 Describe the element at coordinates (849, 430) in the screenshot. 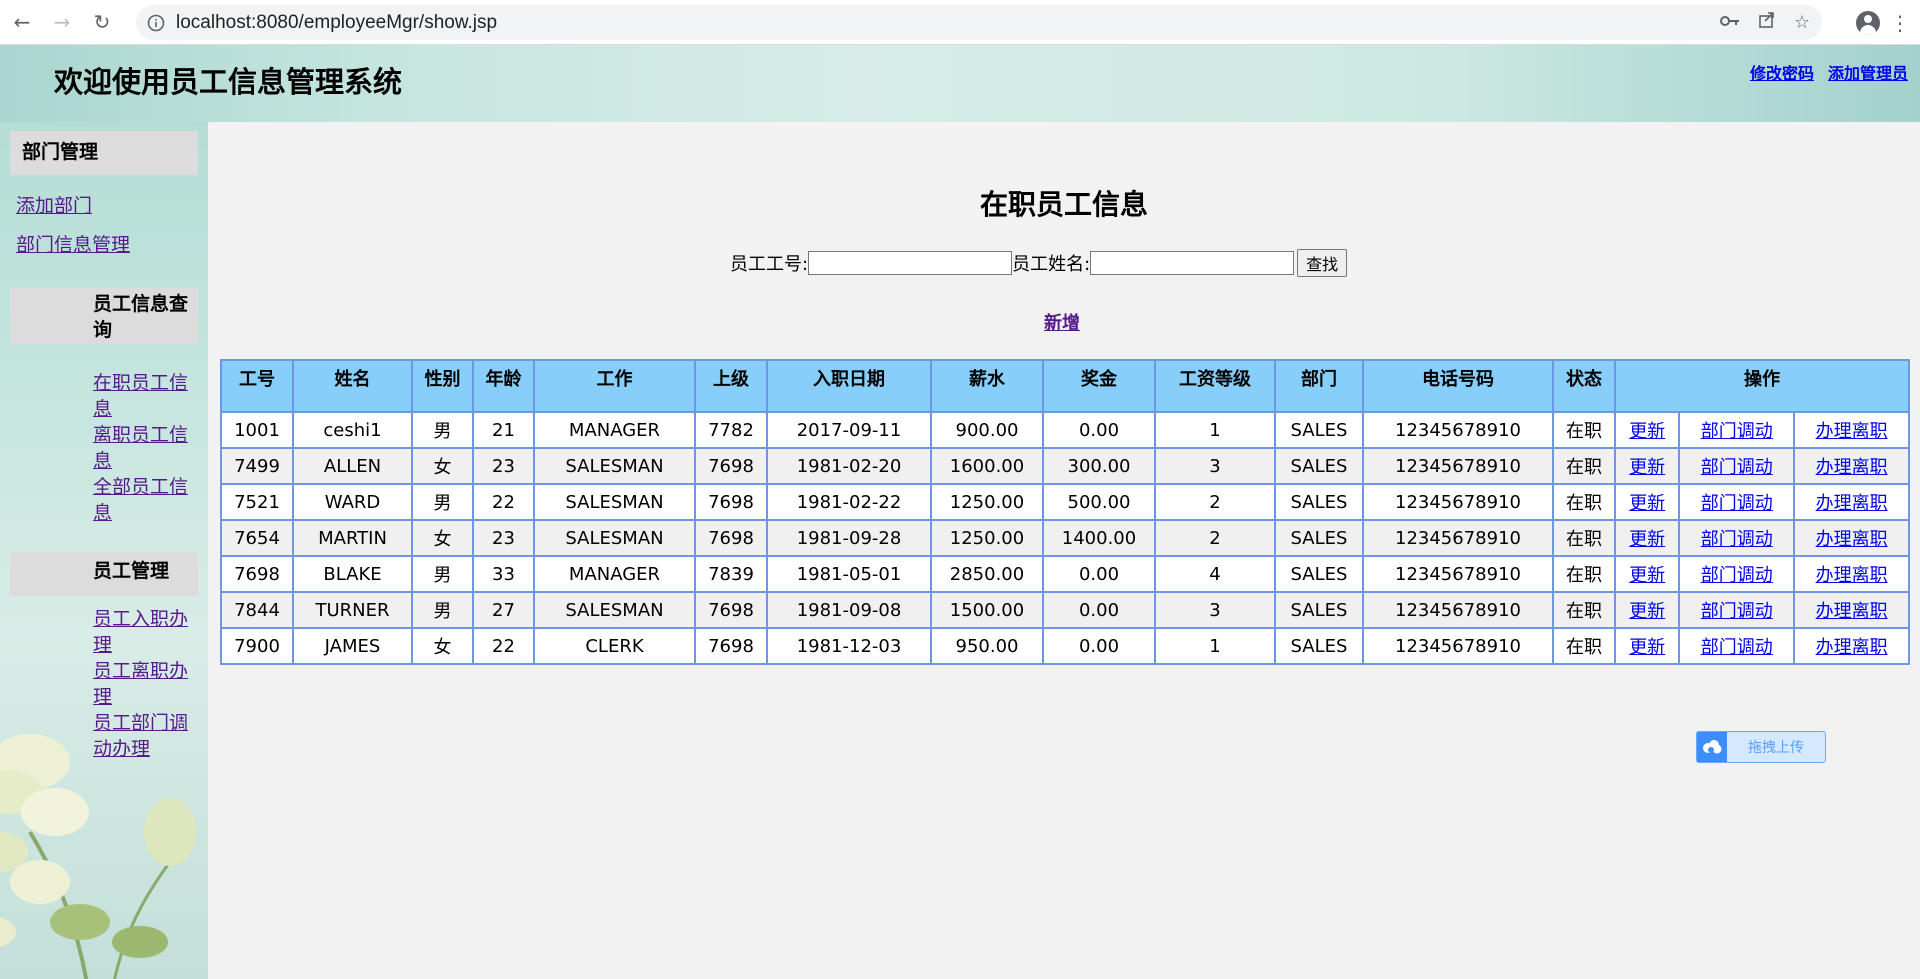

I see `table-cell: 2017-09-11` at that location.